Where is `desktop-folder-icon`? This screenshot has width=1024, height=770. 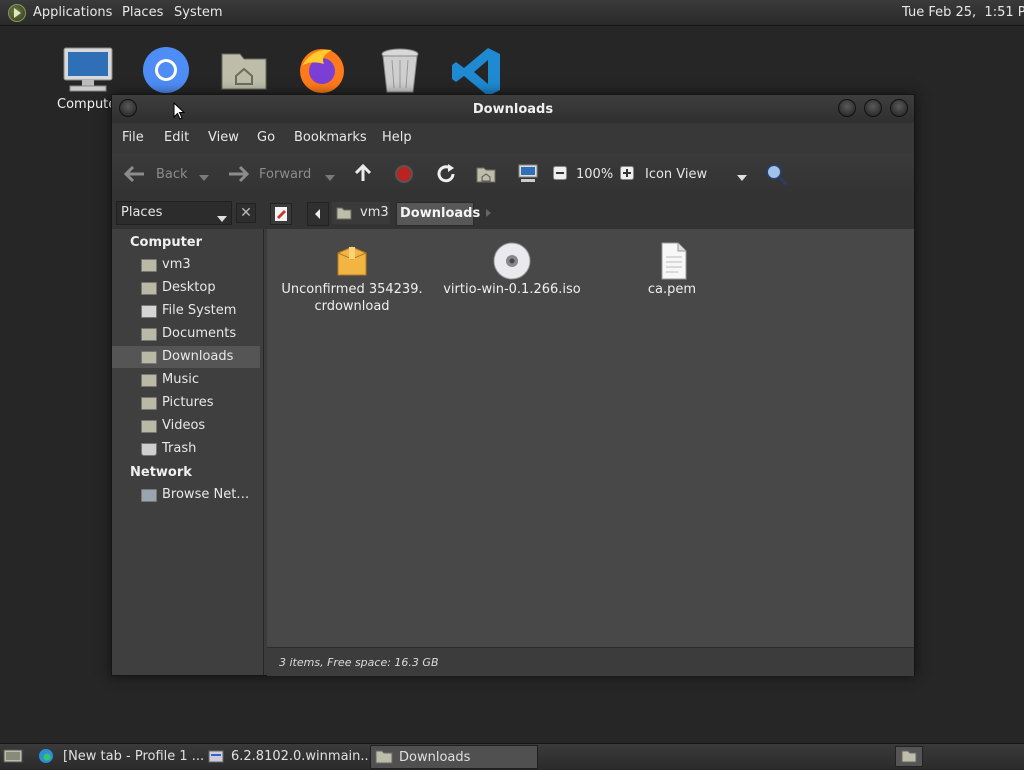
desktop-folder-icon is located at coordinates (149, 288).